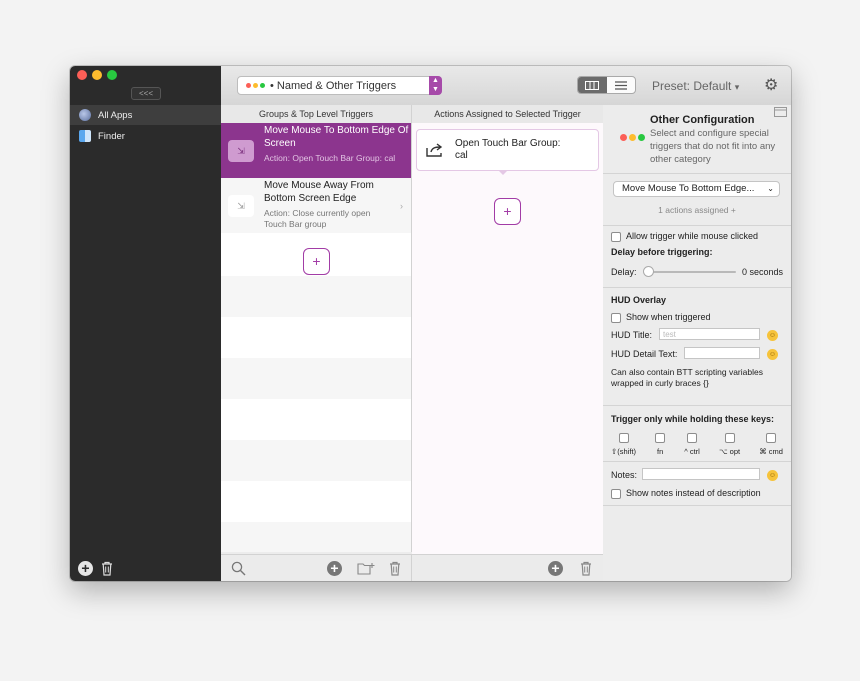 This screenshot has width=860, height=681. What do you see at coordinates (336, 137) in the screenshot?
I see `trigger-title: Move Mouse To Bottom Edge Of Screen` at bounding box center [336, 137].